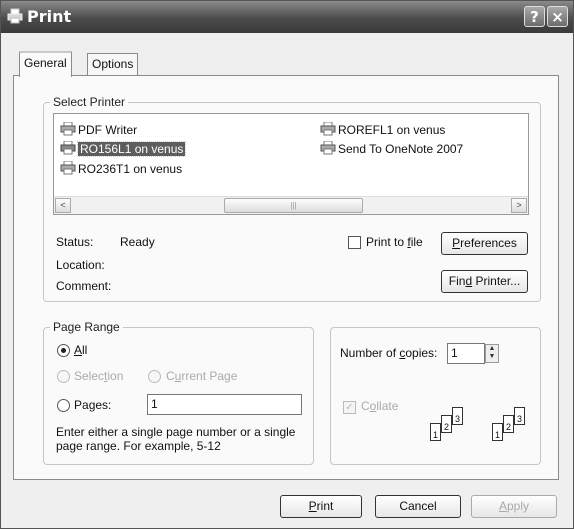 The image size is (574, 529). I want to click on horizontal-scrollbar: < ||| >, so click(291, 205).